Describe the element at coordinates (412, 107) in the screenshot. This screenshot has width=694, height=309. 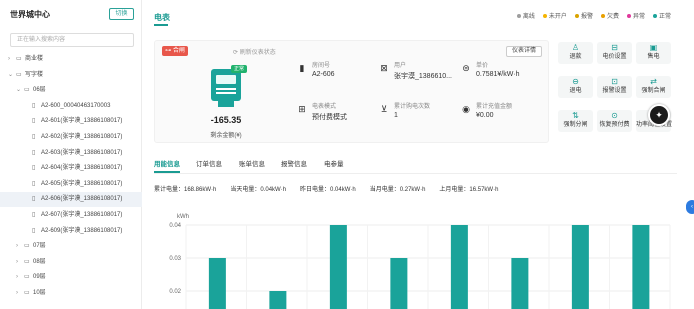
I see `purchase-label: 累计购电次数` at that location.